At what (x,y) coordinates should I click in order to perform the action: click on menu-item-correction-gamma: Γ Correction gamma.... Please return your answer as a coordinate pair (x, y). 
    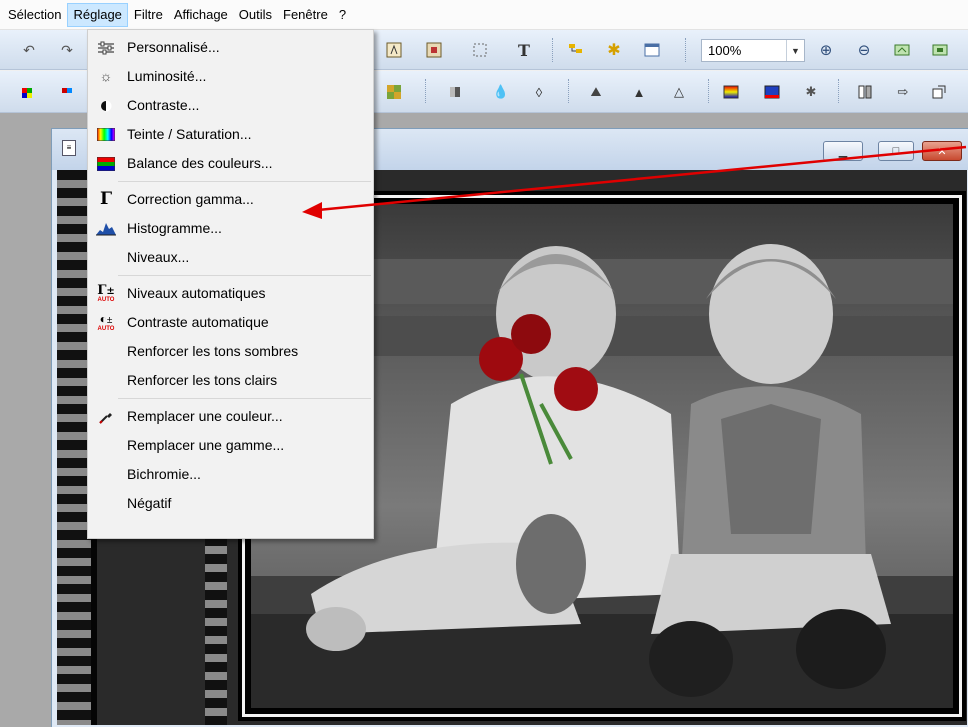
    Looking at the image, I should click on (230, 199).